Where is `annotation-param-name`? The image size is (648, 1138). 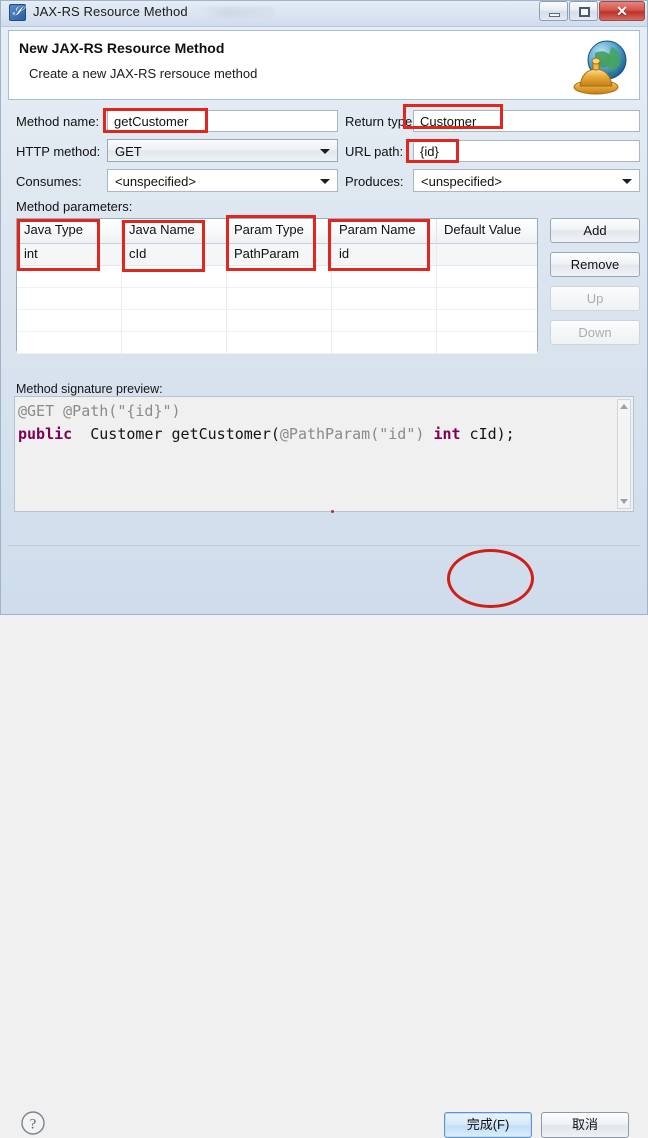
annotation-param-name is located at coordinates (379, 245).